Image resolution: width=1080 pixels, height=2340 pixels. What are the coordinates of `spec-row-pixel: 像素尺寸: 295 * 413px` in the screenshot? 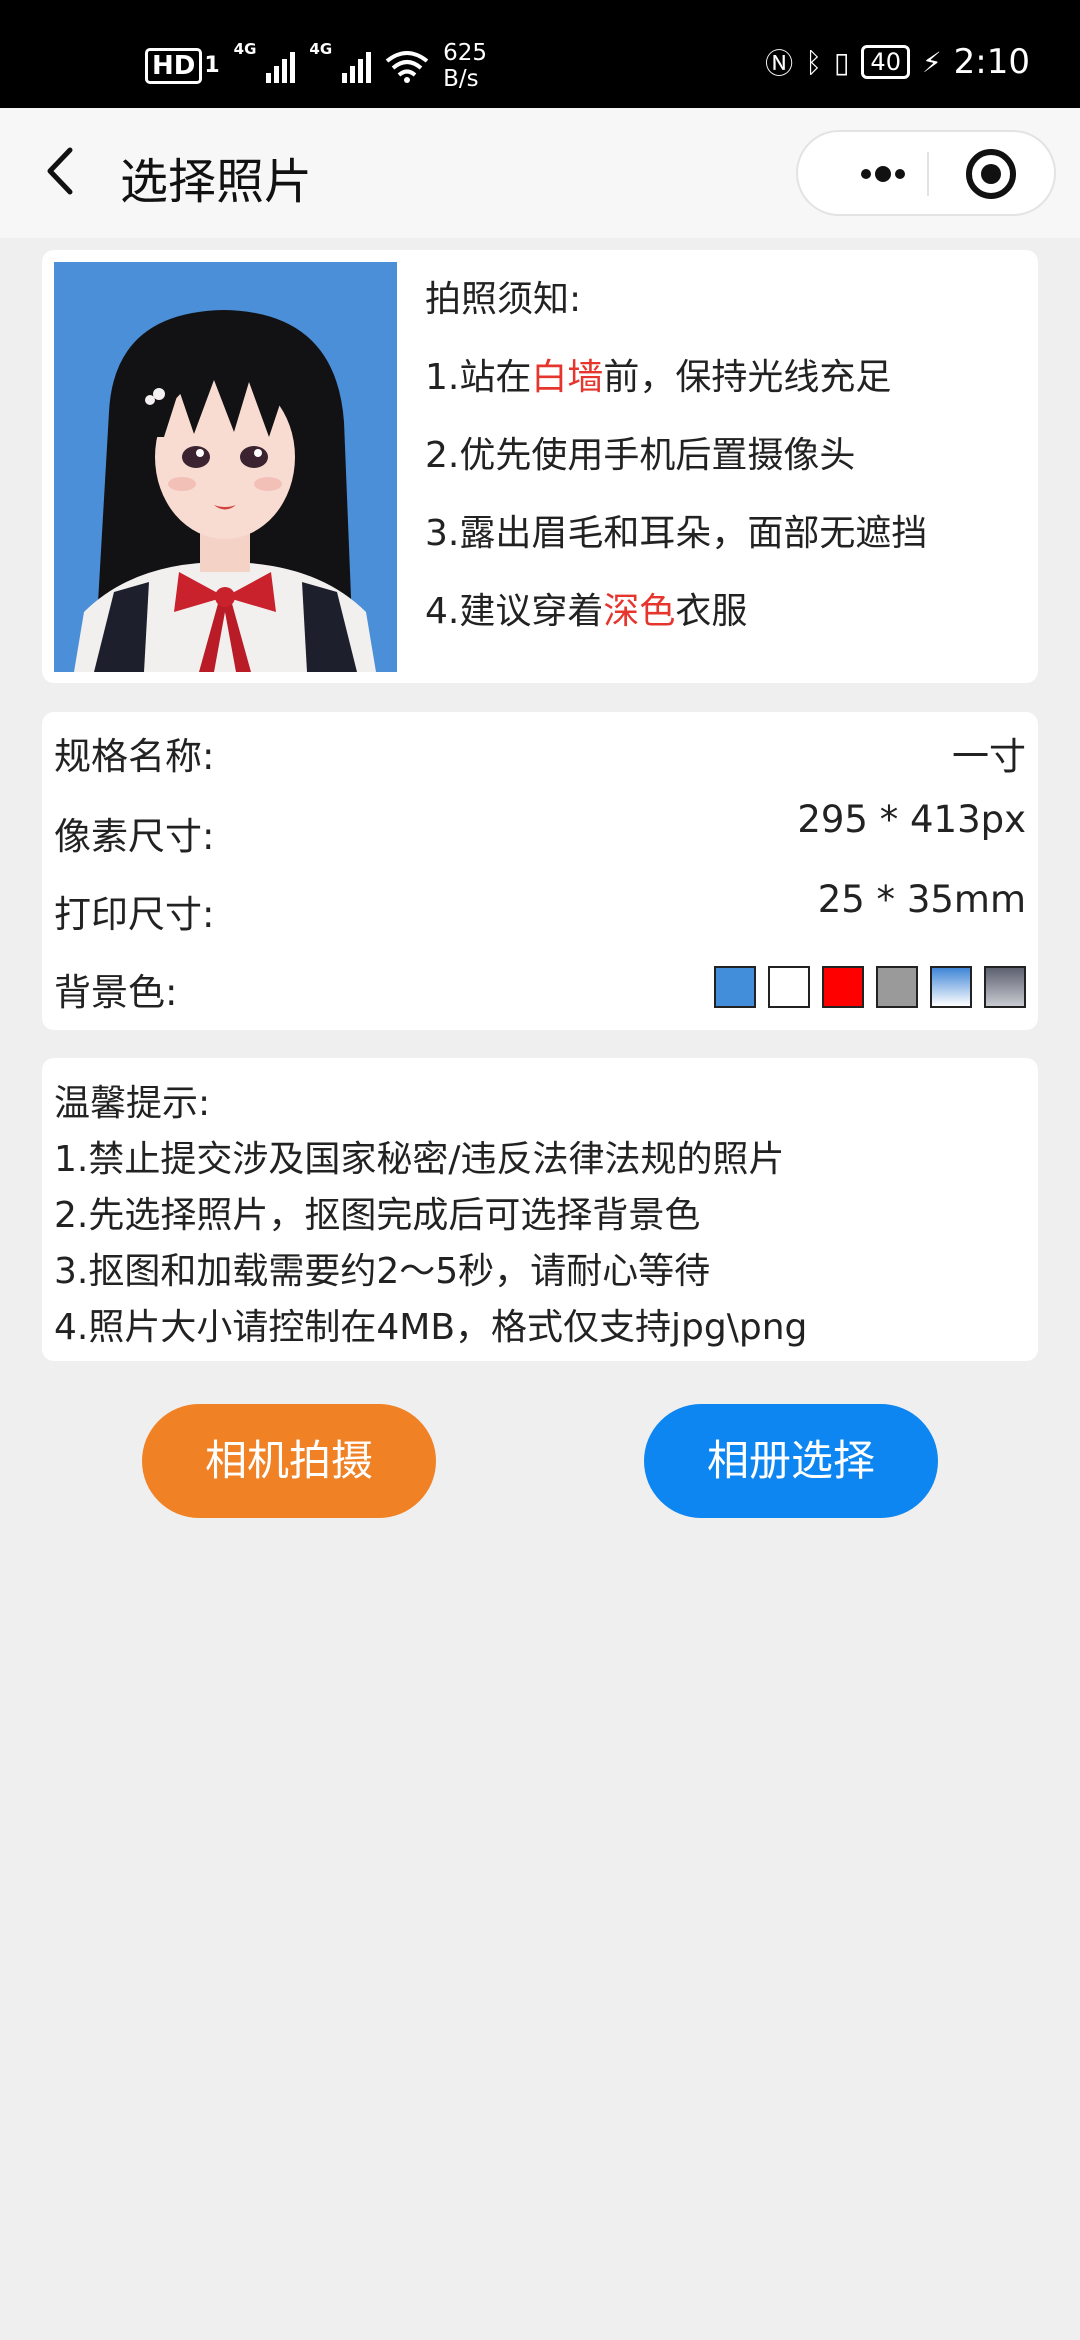 It's located at (540, 831).